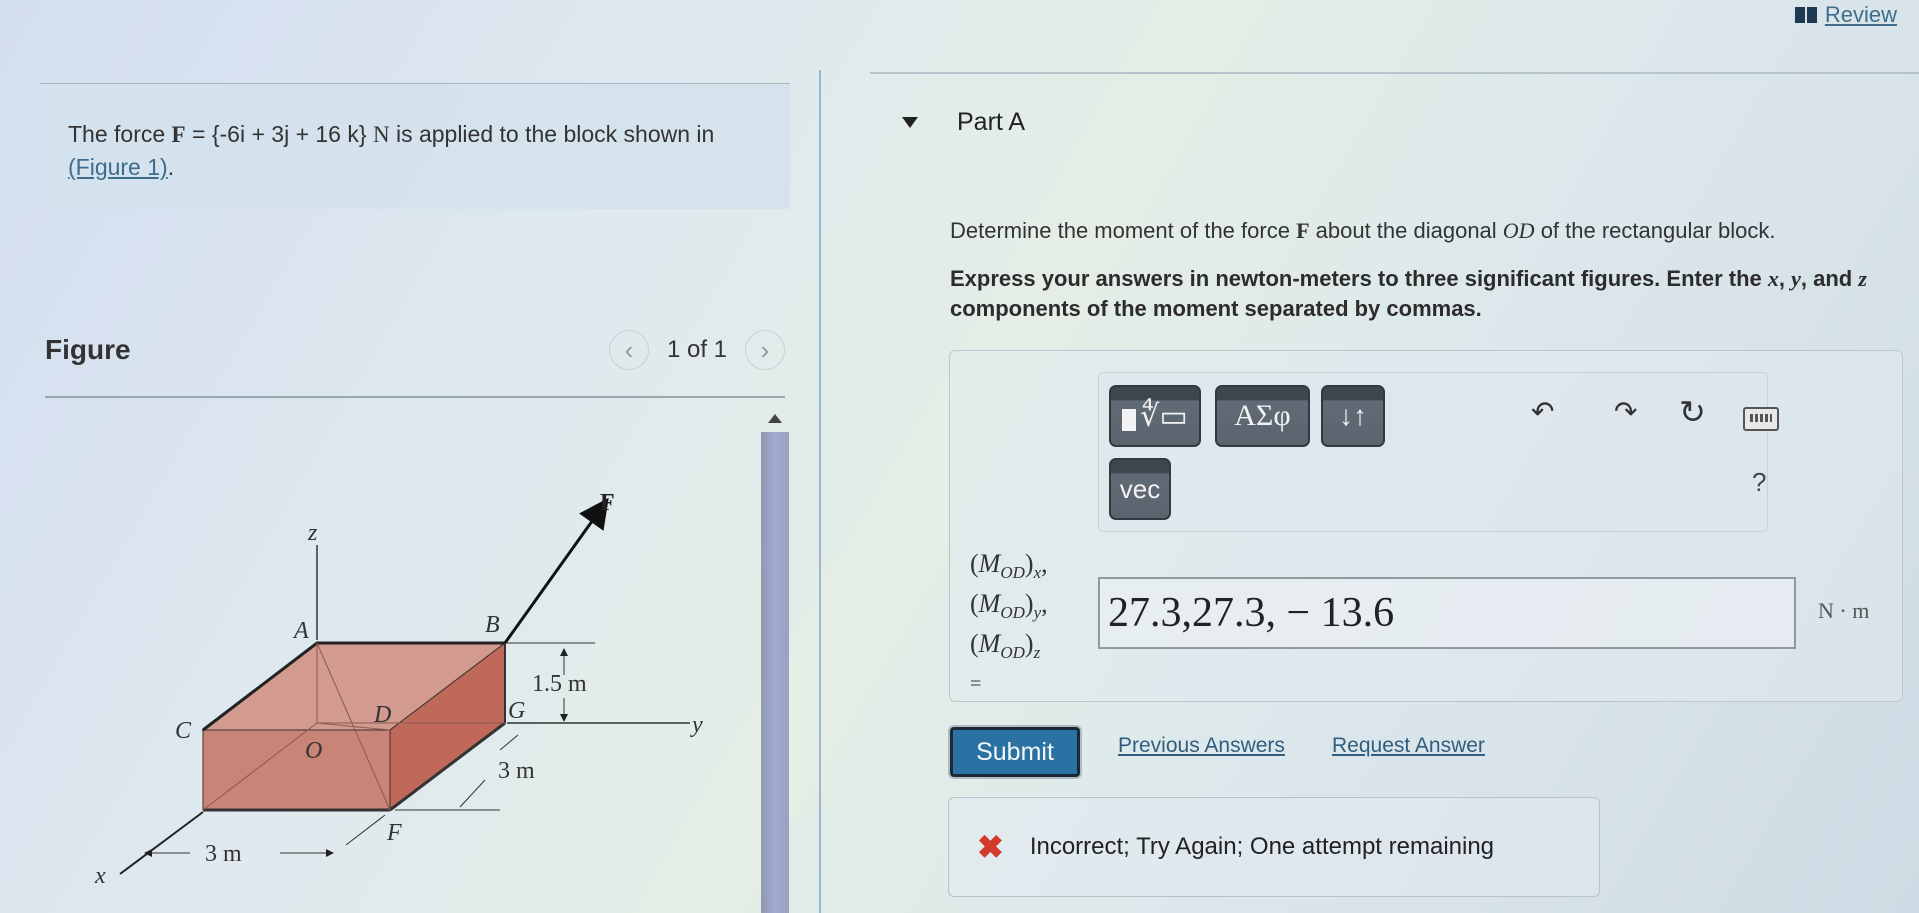  Describe the element at coordinates (1518, 230) in the screenshot. I see `diagonal-symbol: OD` at that location.